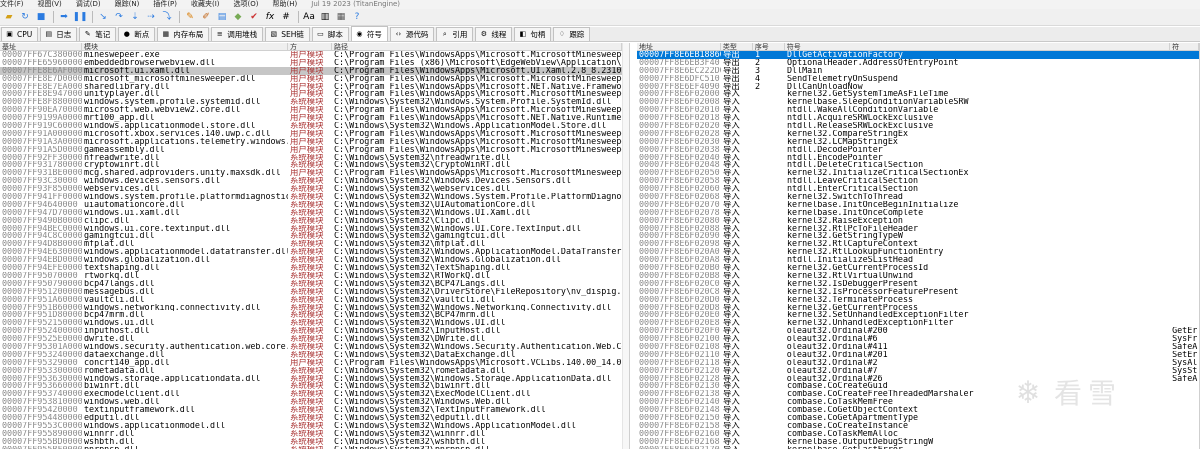 This screenshot has height=449, width=1200. I want to click on help-icon: ?, so click(357, 17).